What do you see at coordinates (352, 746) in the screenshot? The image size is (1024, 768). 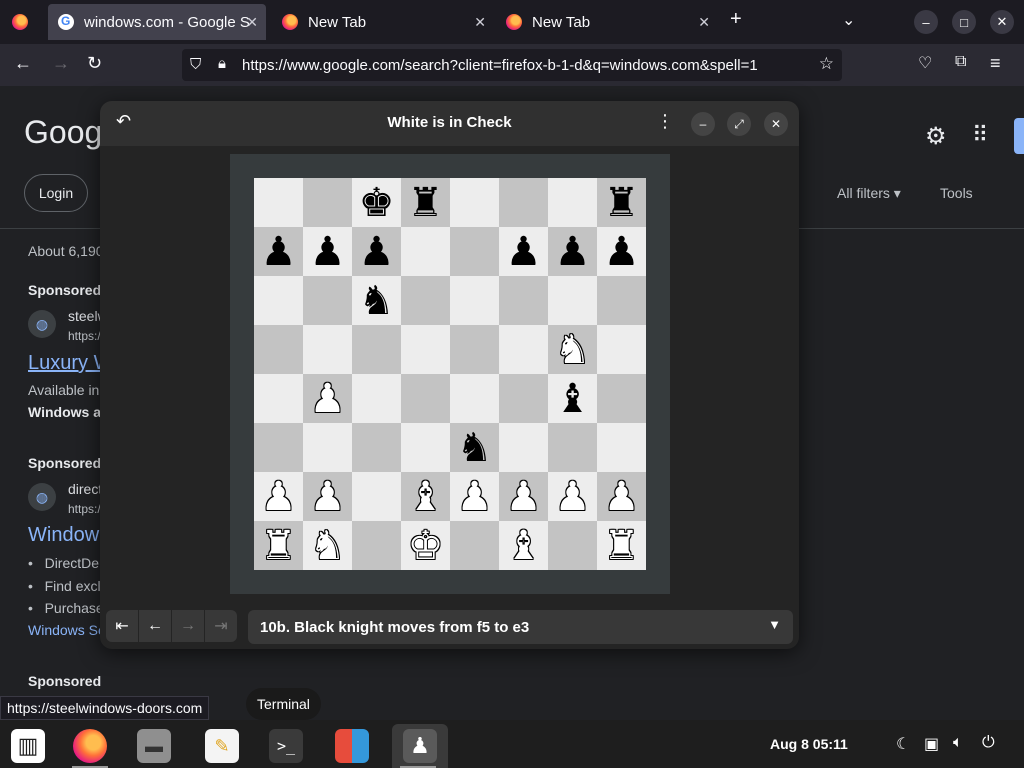 I see `taskbar-software-center` at bounding box center [352, 746].